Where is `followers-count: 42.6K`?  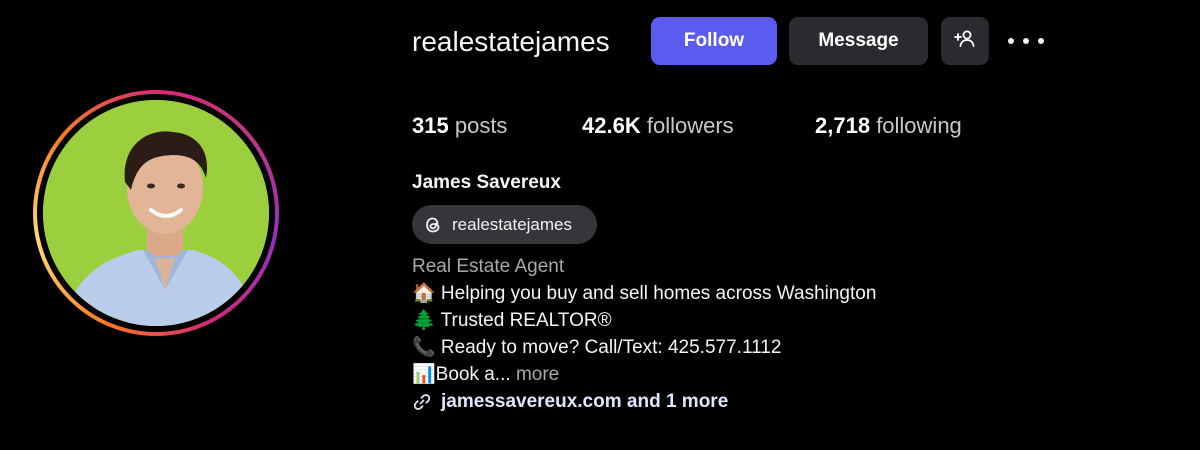
followers-count: 42.6K is located at coordinates (611, 125).